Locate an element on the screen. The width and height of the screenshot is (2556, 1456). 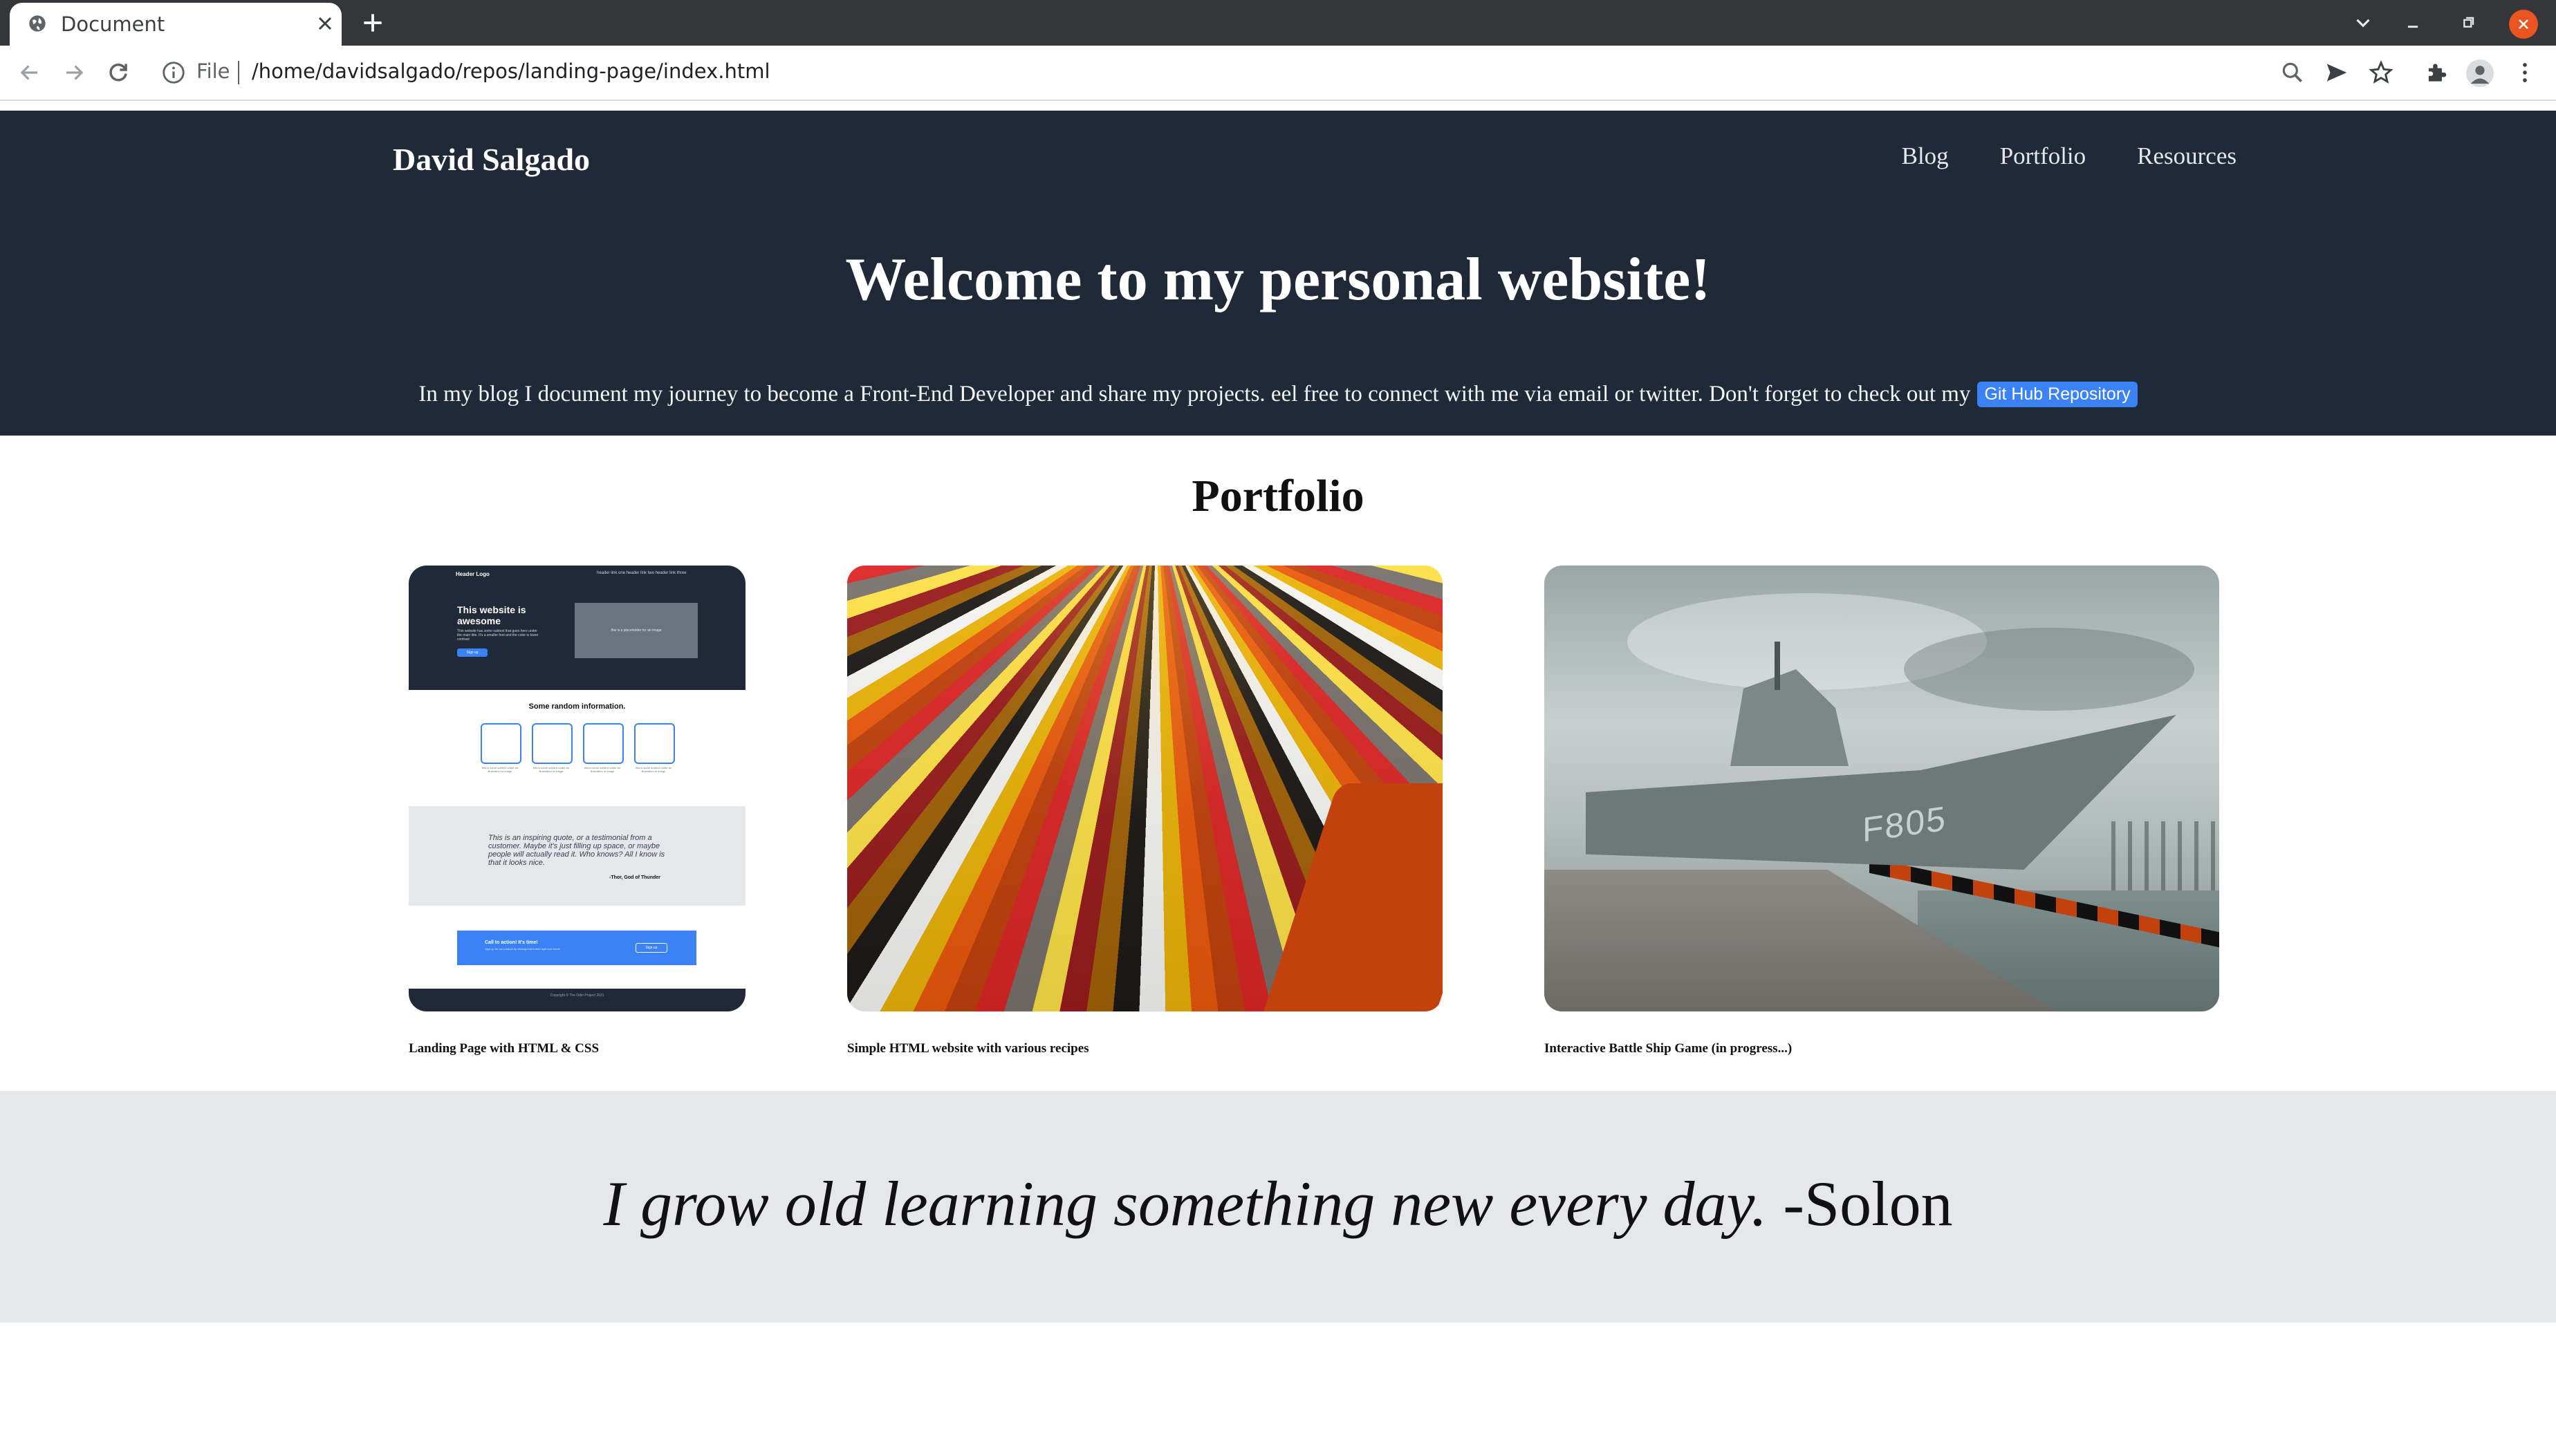
nav-link-blog: Blog is located at coordinates (1925, 156).